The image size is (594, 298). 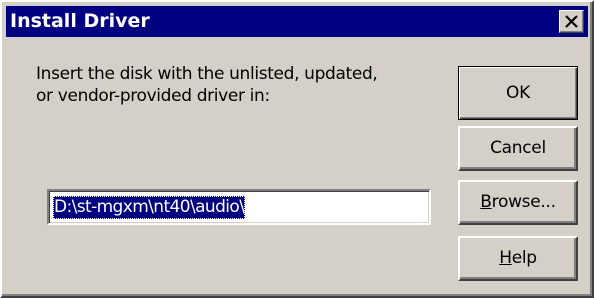 What do you see at coordinates (149, 207) in the screenshot?
I see `driver-path-value: D:\st-mgxm\nt40\audio\` at bounding box center [149, 207].